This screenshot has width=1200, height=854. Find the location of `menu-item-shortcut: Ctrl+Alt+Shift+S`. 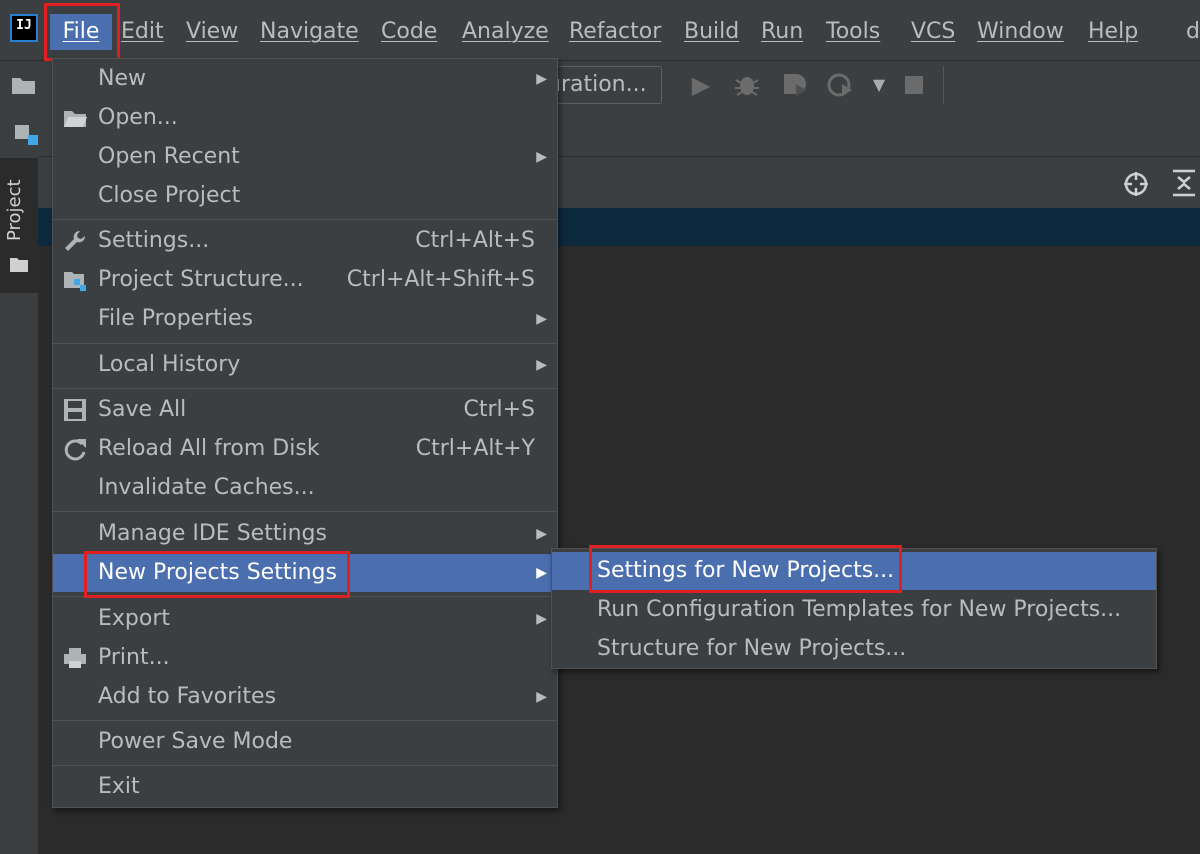

menu-item-shortcut: Ctrl+Alt+Shift+S is located at coordinates (440, 279).